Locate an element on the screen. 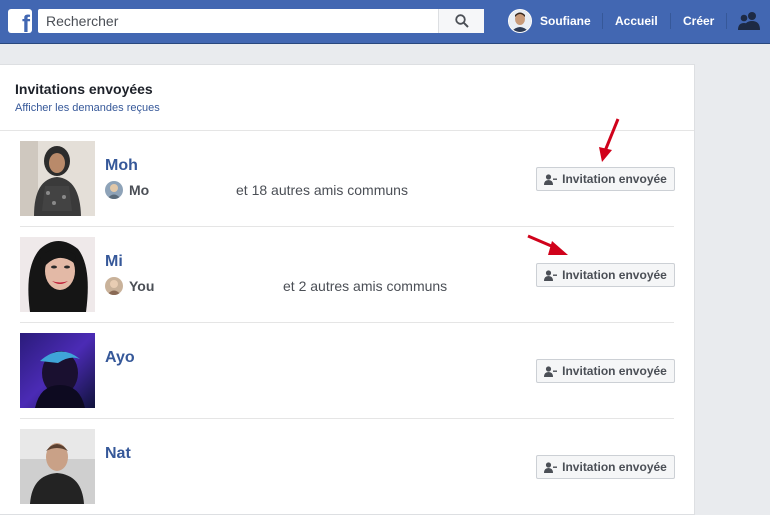 The height and width of the screenshot is (515, 770). profile-name: Ayo is located at coordinates (120, 358).